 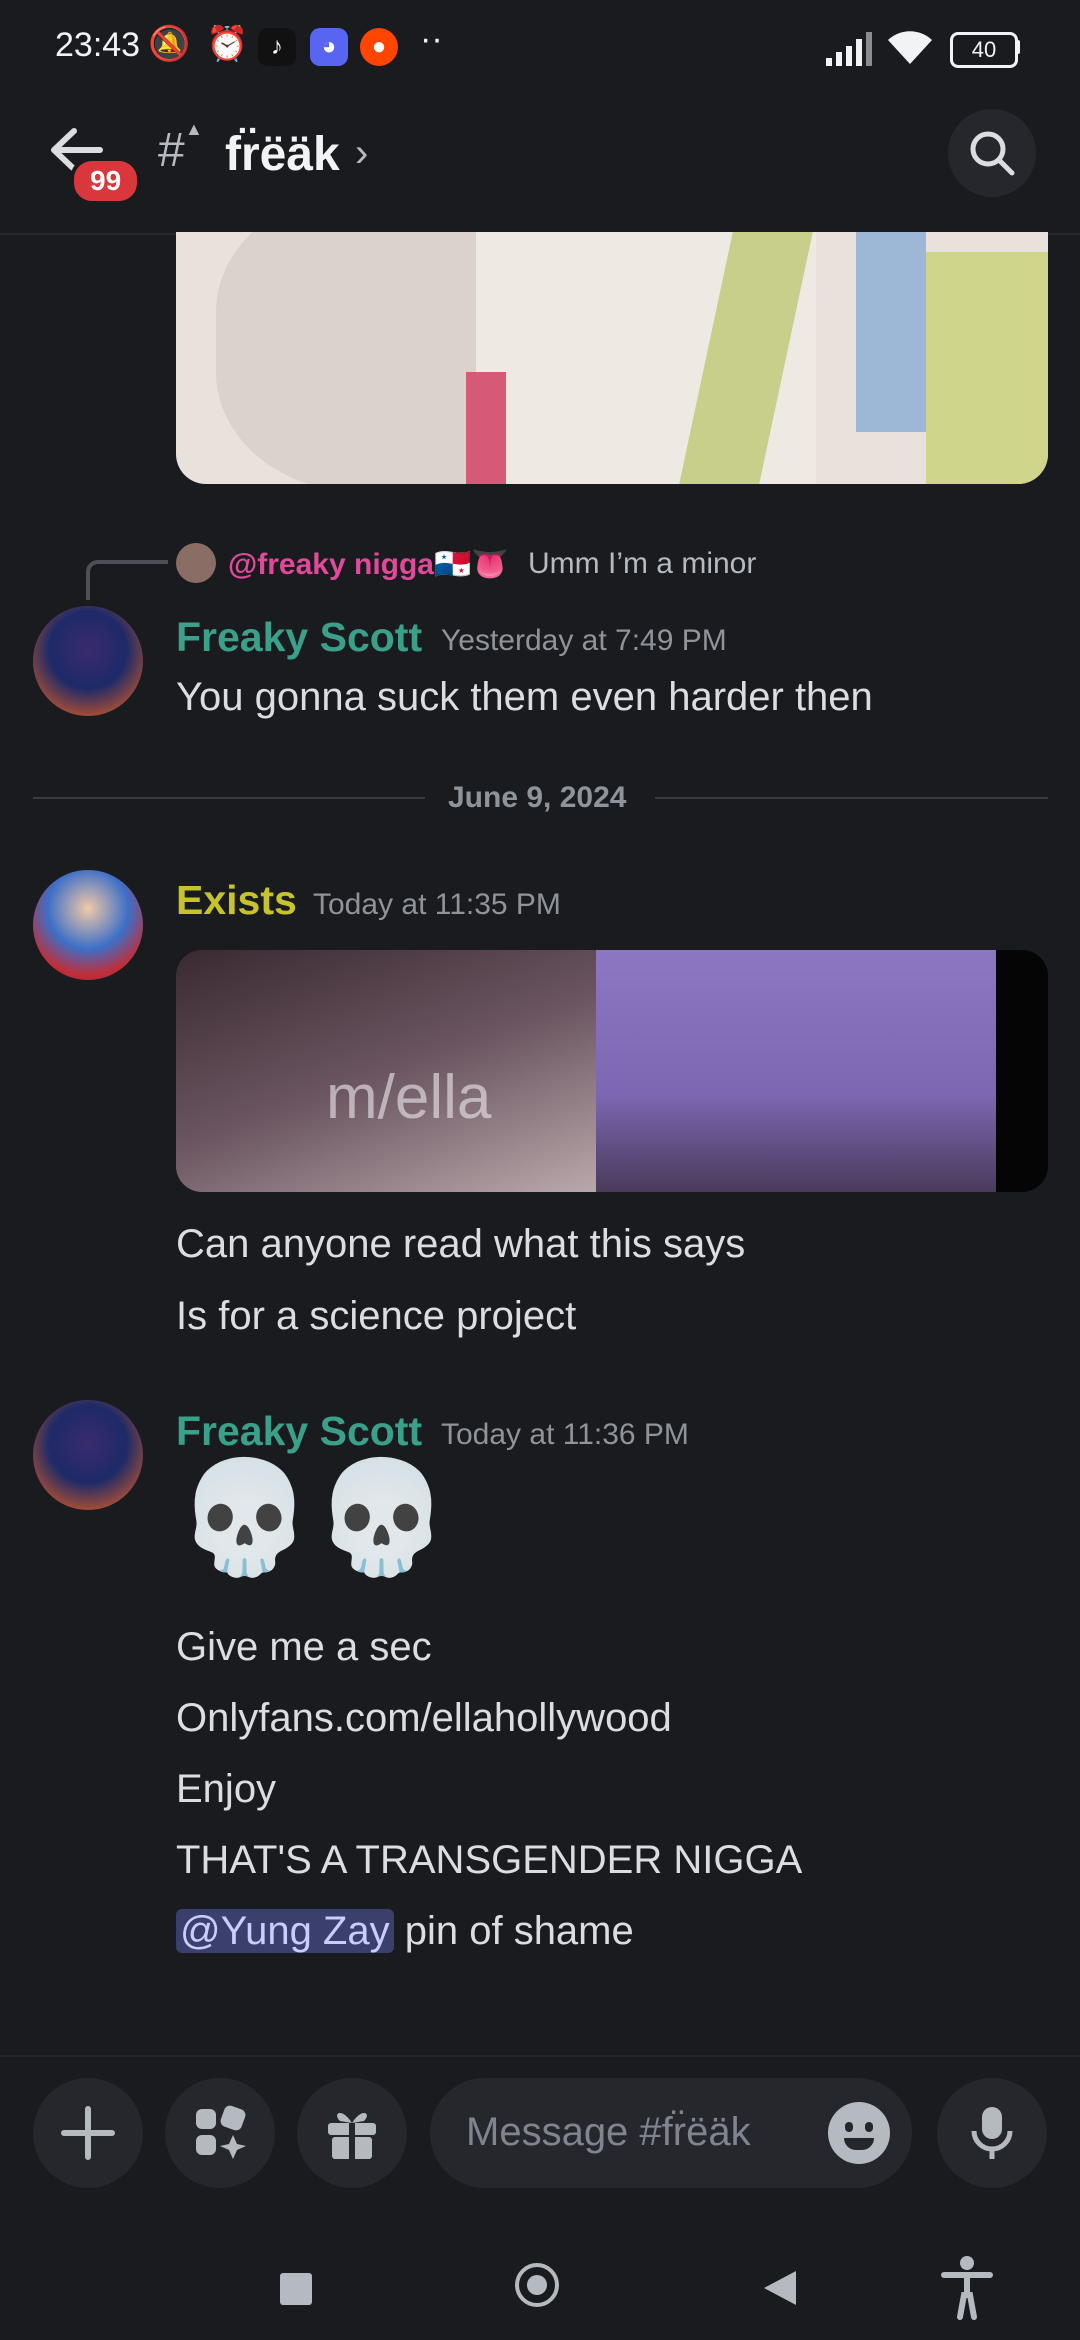 What do you see at coordinates (379, 47) in the screenshot?
I see `reddit-icon: ●` at bounding box center [379, 47].